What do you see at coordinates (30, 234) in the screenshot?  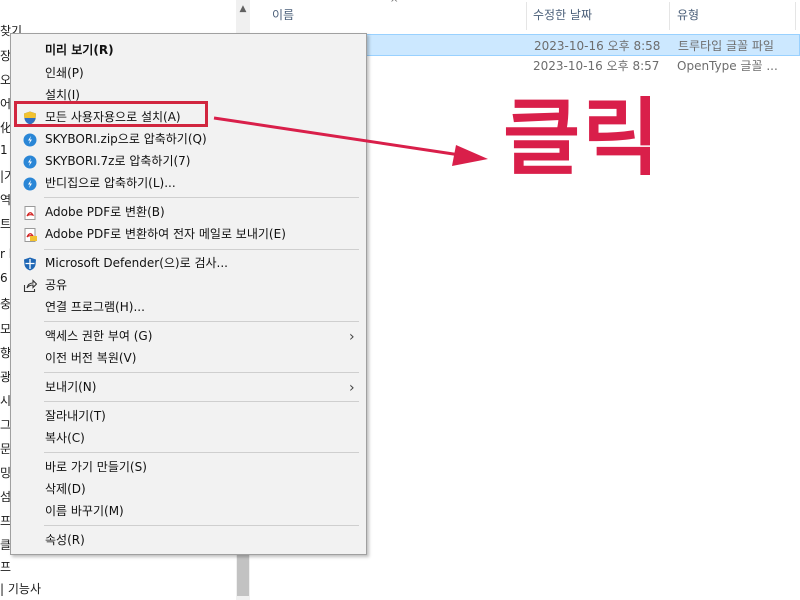 I see `adobe-pdf-mail-icon` at bounding box center [30, 234].